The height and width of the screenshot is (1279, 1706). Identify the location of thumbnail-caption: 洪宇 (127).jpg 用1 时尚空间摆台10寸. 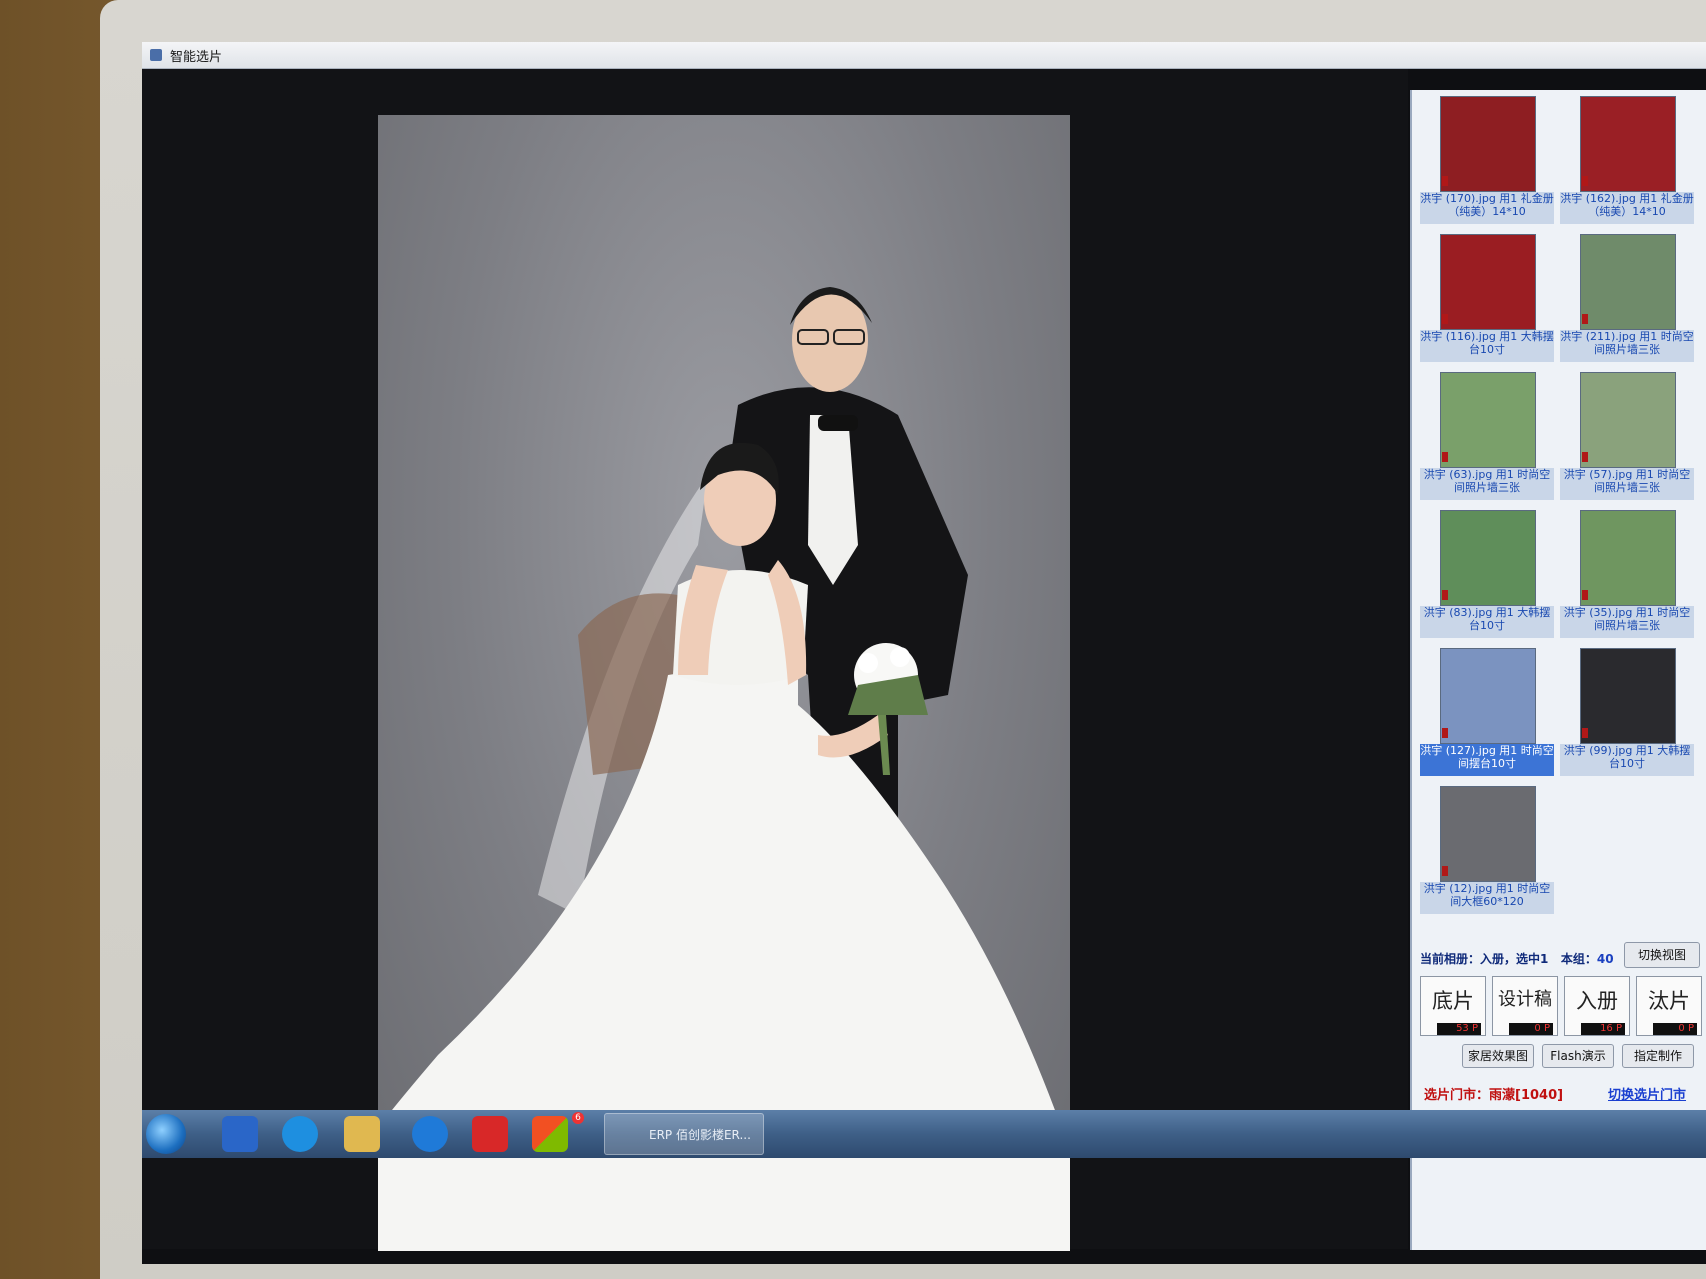
(1487, 760).